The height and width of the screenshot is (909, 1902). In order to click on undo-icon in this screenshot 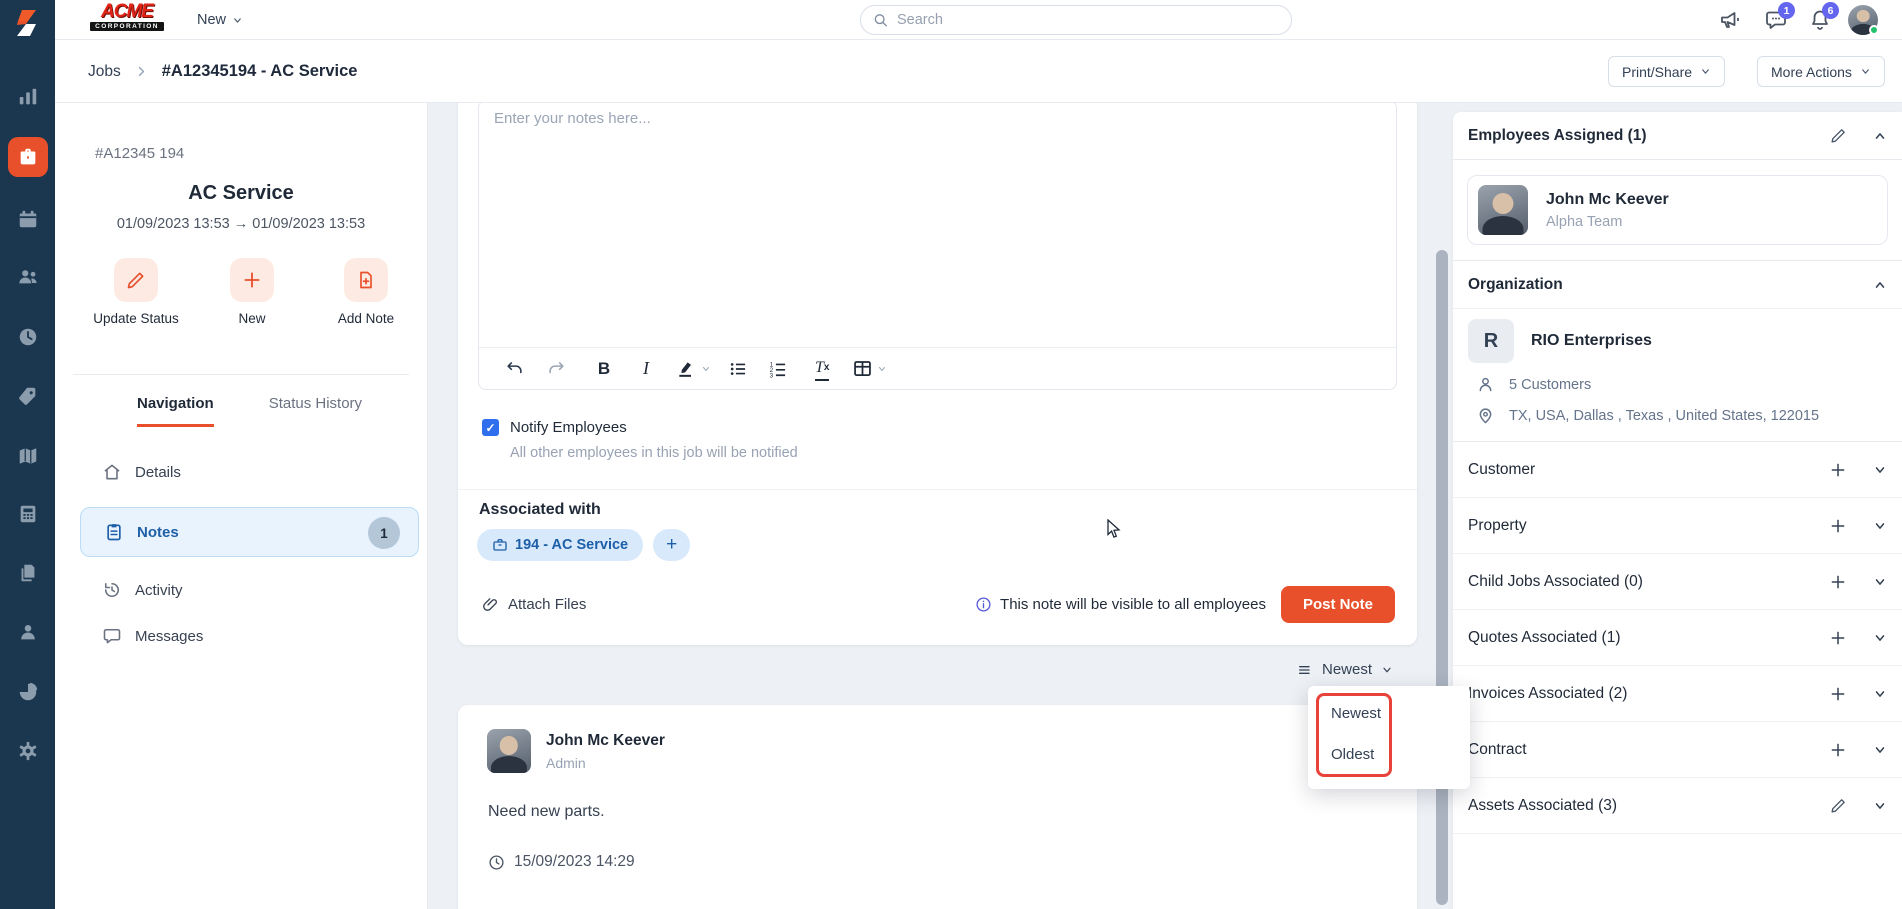, I will do `click(514, 369)`.